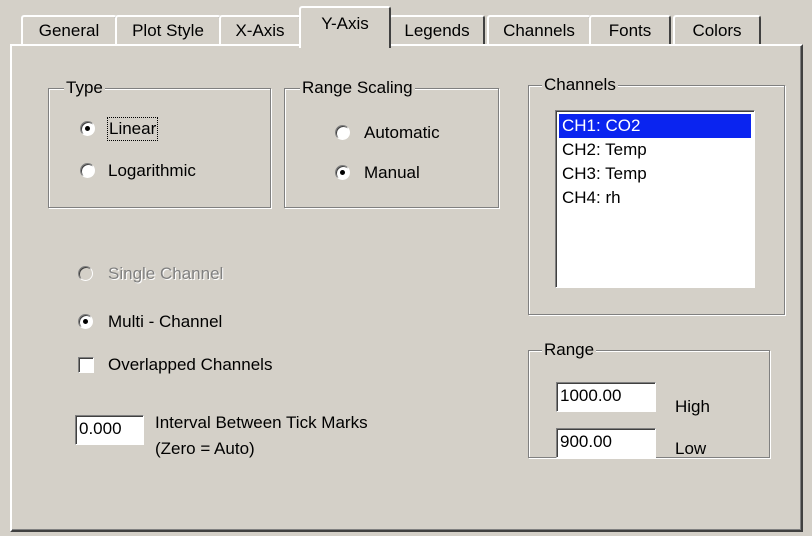  I want to click on logarithmic-label: Logarithmic, so click(152, 171).